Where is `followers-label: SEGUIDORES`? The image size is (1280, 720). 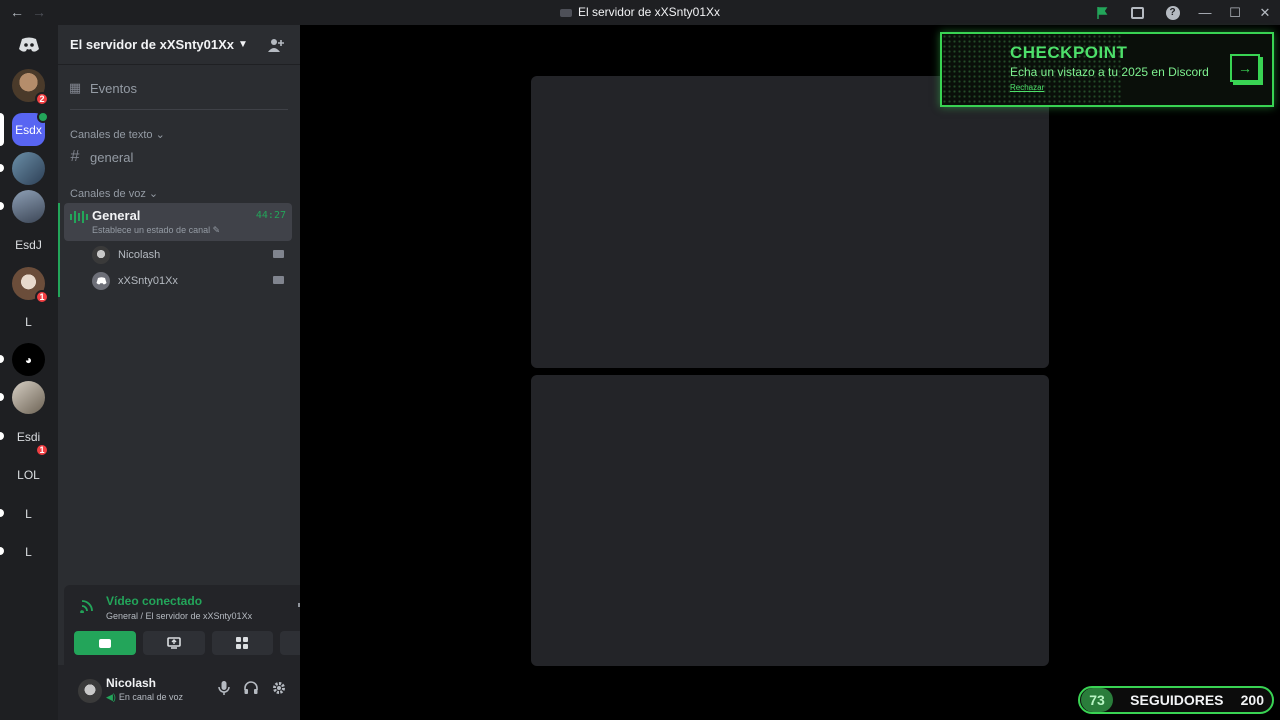
followers-label: SEGUIDORES is located at coordinates (1177, 700).